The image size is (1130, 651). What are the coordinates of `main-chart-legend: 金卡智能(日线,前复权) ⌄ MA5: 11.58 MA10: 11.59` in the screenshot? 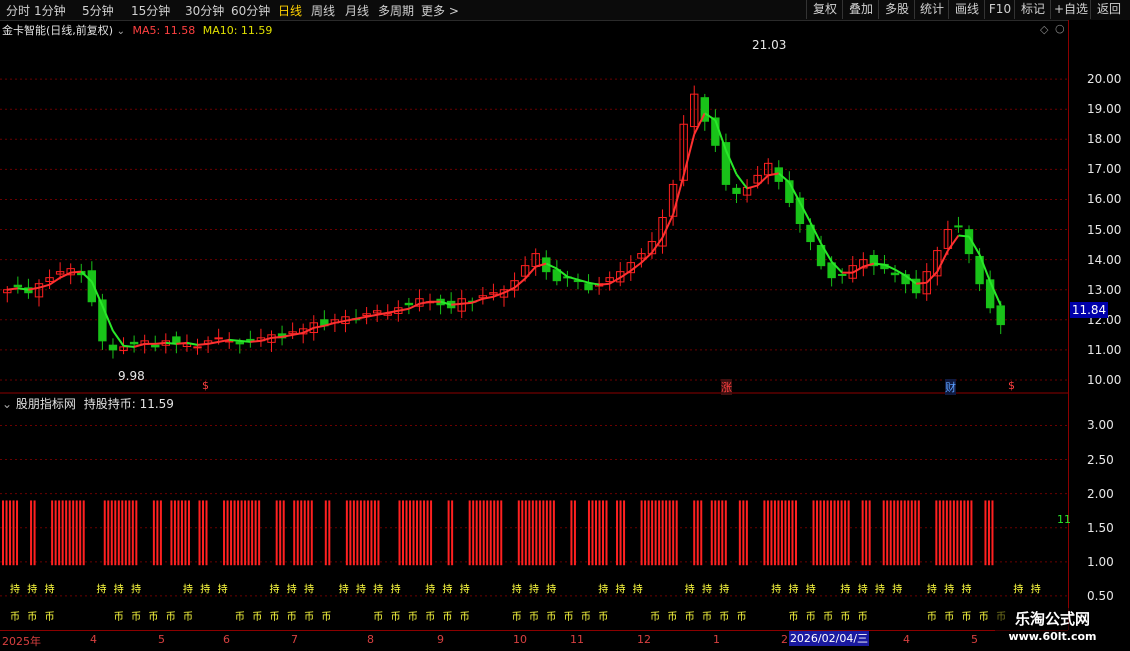 It's located at (137, 30).